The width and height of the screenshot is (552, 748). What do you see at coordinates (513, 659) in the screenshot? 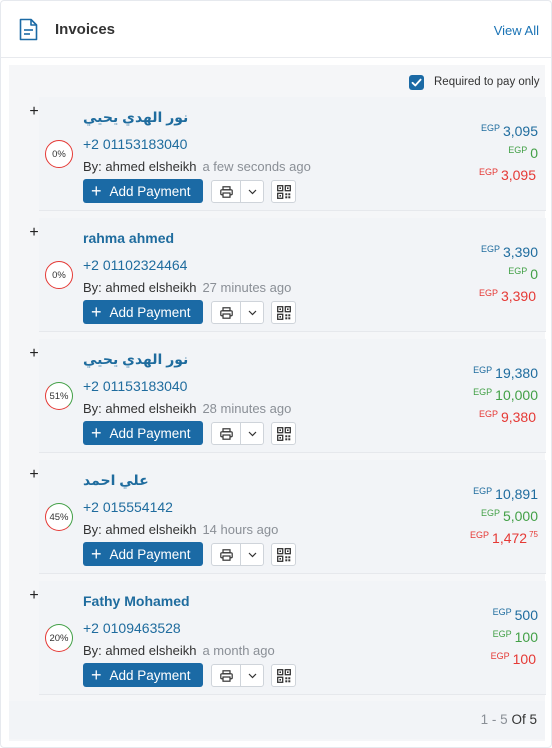
I see `due-amount: EGP 100` at bounding box center [513, 659].